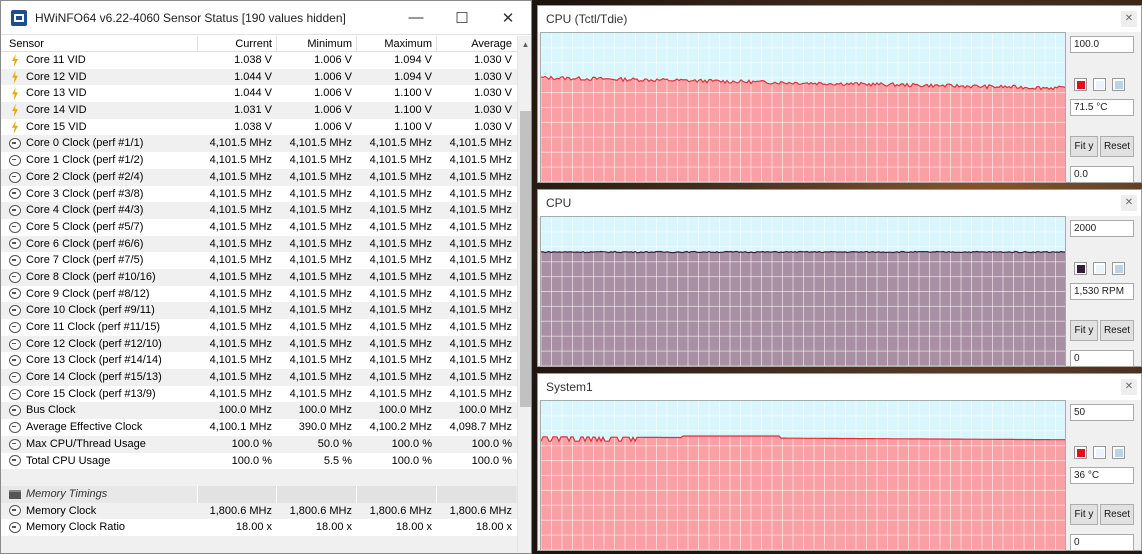 The image size is (1142, 554). Describe the element at coordinates (462, 18) in the screenshot. I see `maximize-button: ☐` at that location.